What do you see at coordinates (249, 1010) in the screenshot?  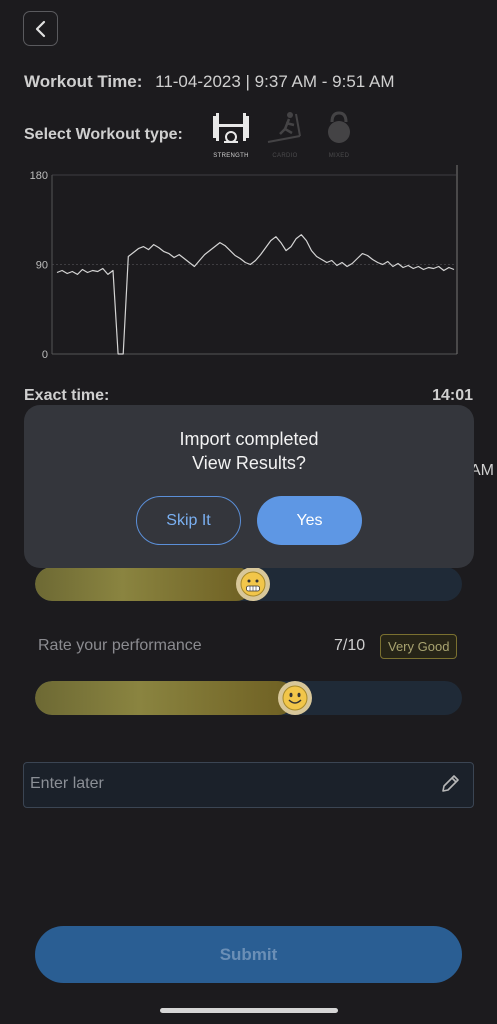 I see `home-indicator` at bounding box center [249, 1010].